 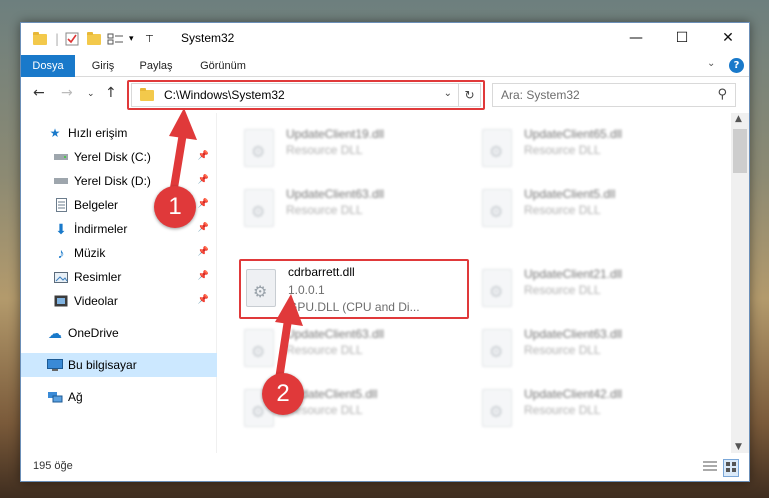 What do you see at coordinates (283, 394) in the screenshot?
I see `step-2-badge: 2` at bounding box center [283, 394].